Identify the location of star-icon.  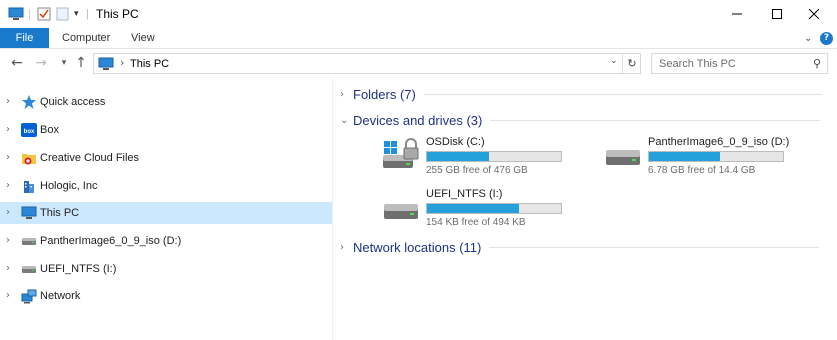
(29, 102).